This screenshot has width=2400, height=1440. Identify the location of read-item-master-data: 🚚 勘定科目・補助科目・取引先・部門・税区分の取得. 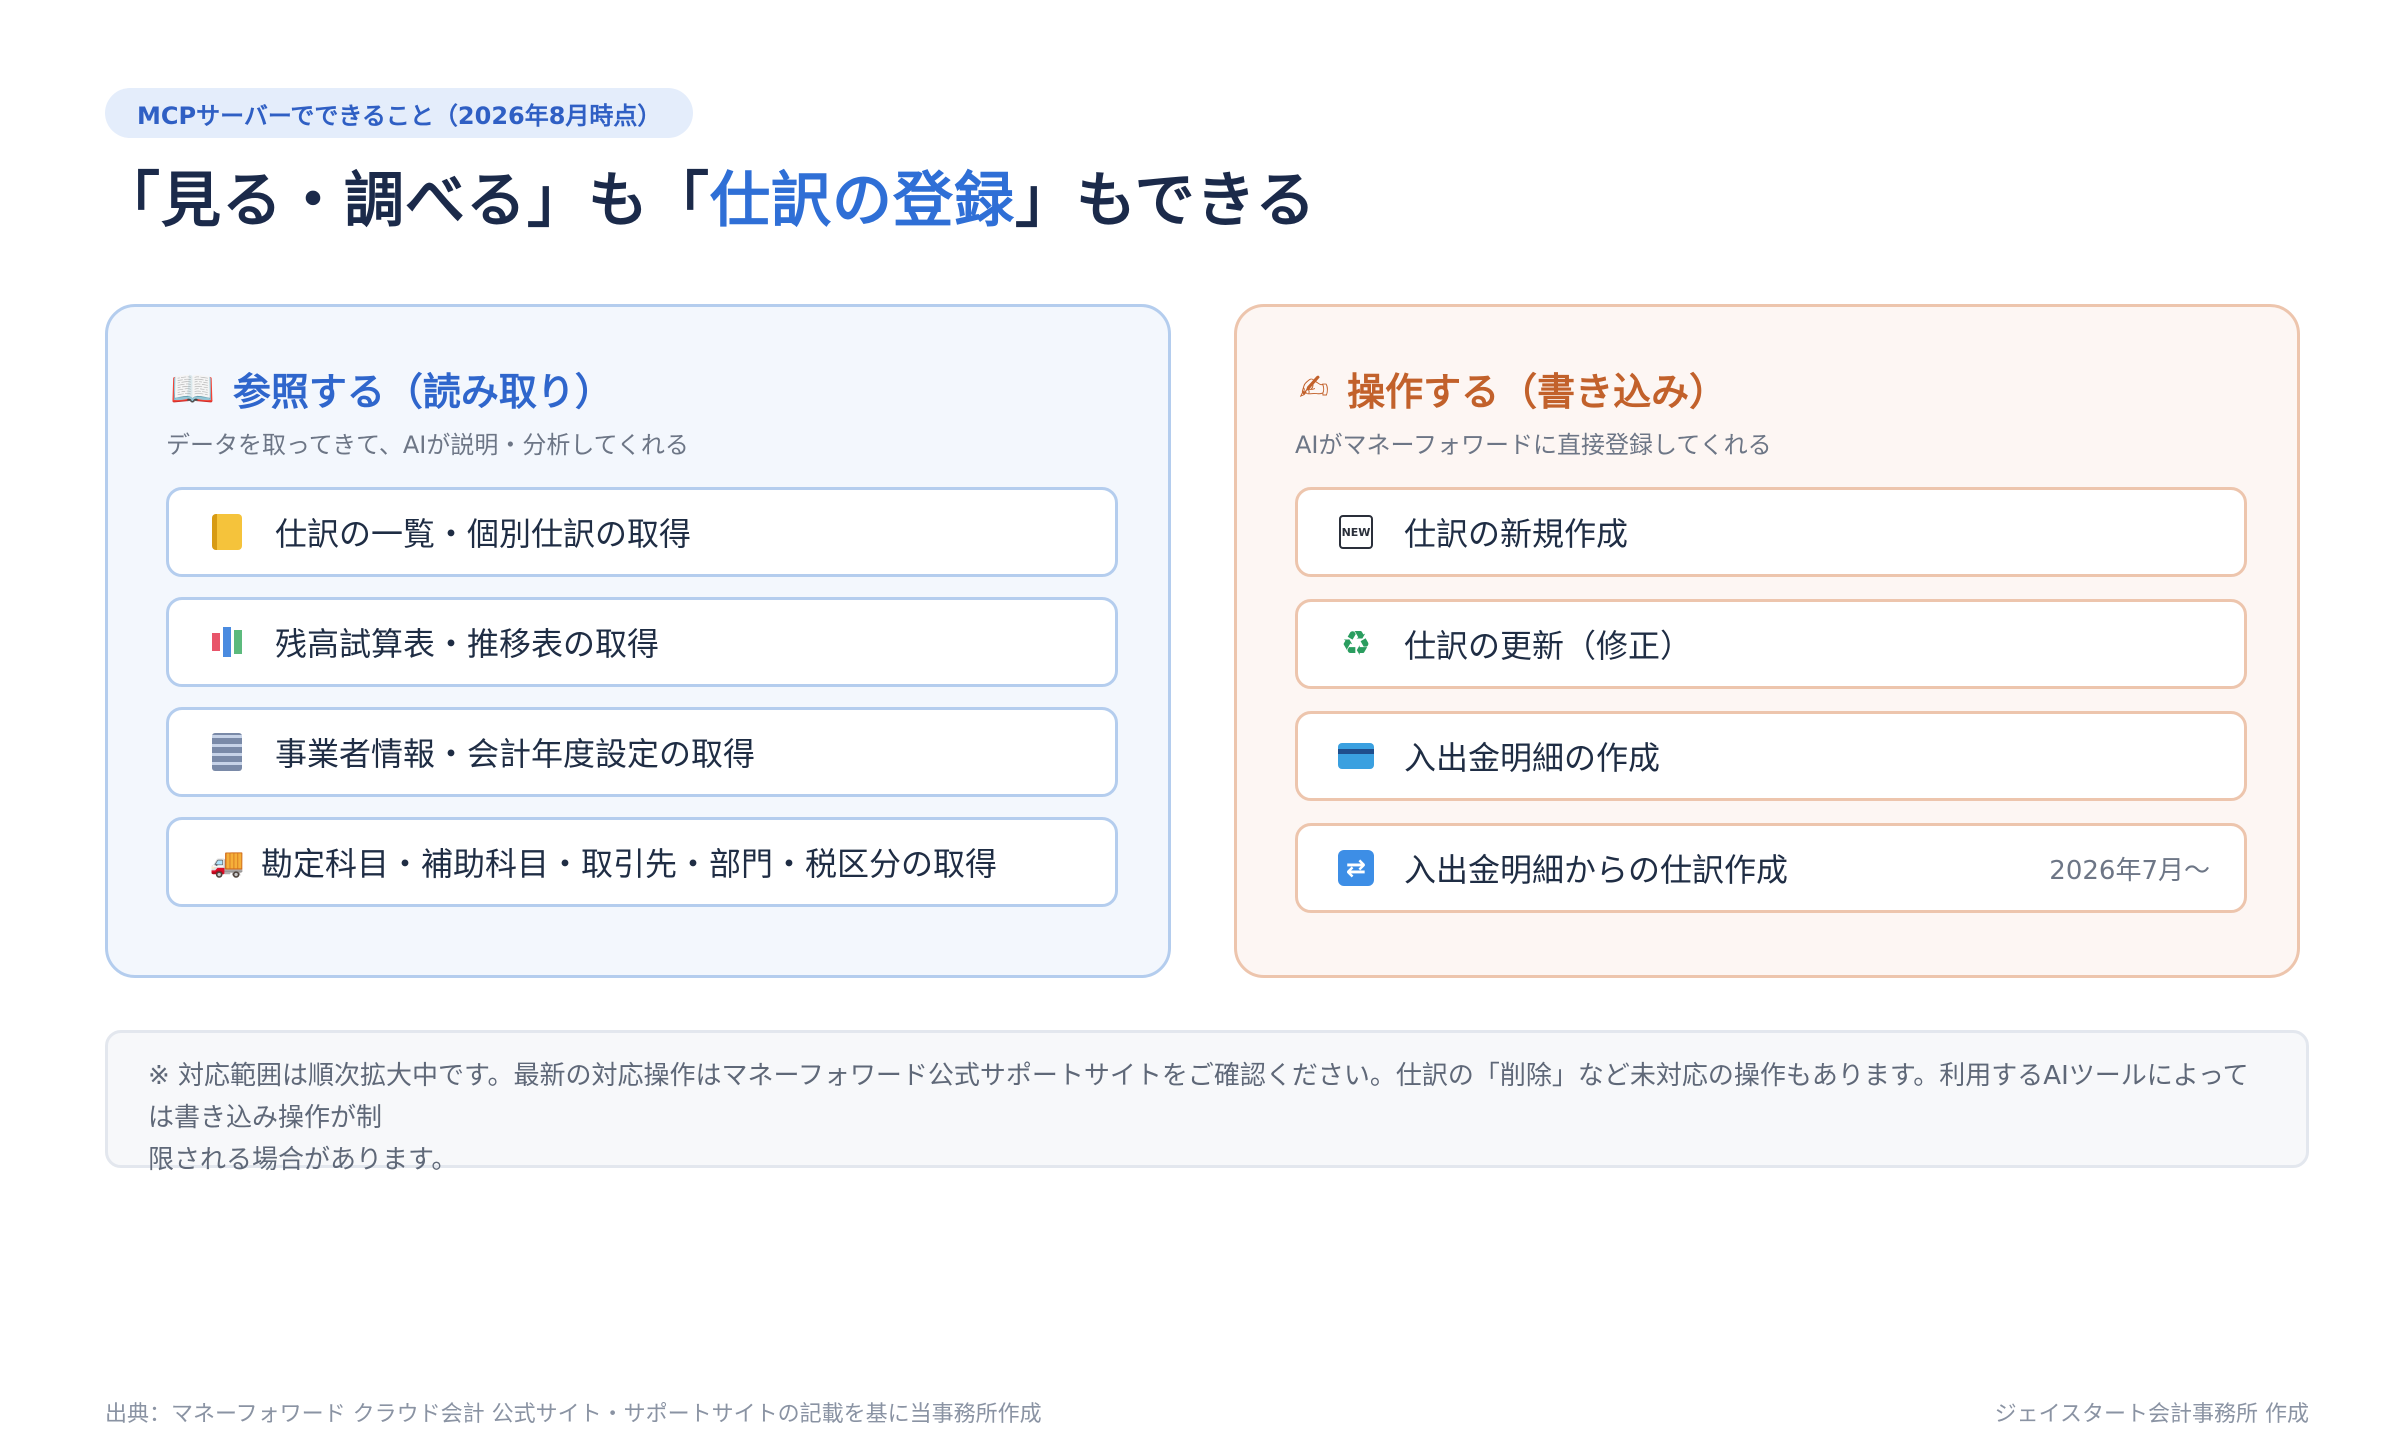
(642, 862).